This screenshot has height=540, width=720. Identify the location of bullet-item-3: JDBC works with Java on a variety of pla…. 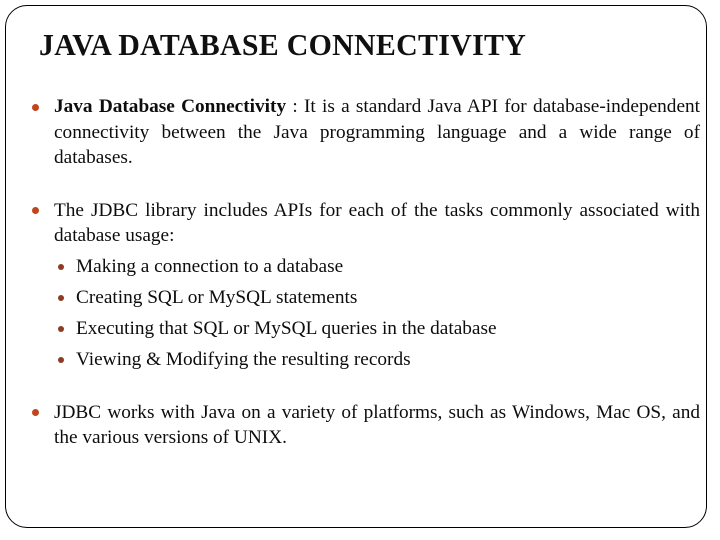
(362, 425).